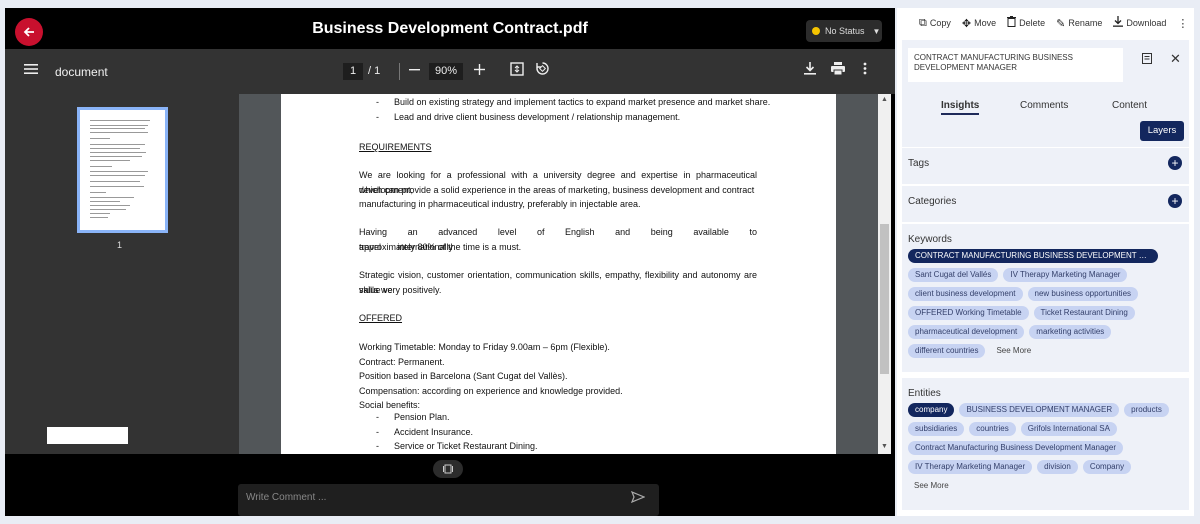 The image size is (1200, 524). What do you see at coordinates (979, 23) in the screenshot?
I see `move-button: ✥ Move` at bounding box center [979, 23].